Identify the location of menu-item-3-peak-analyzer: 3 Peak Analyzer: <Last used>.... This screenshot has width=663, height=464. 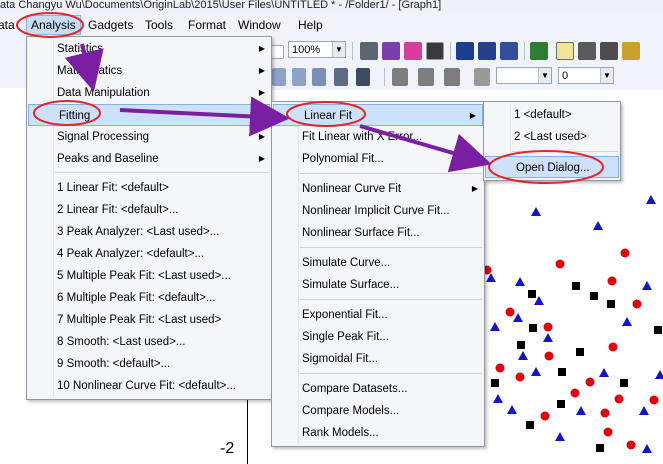
(149, 232).